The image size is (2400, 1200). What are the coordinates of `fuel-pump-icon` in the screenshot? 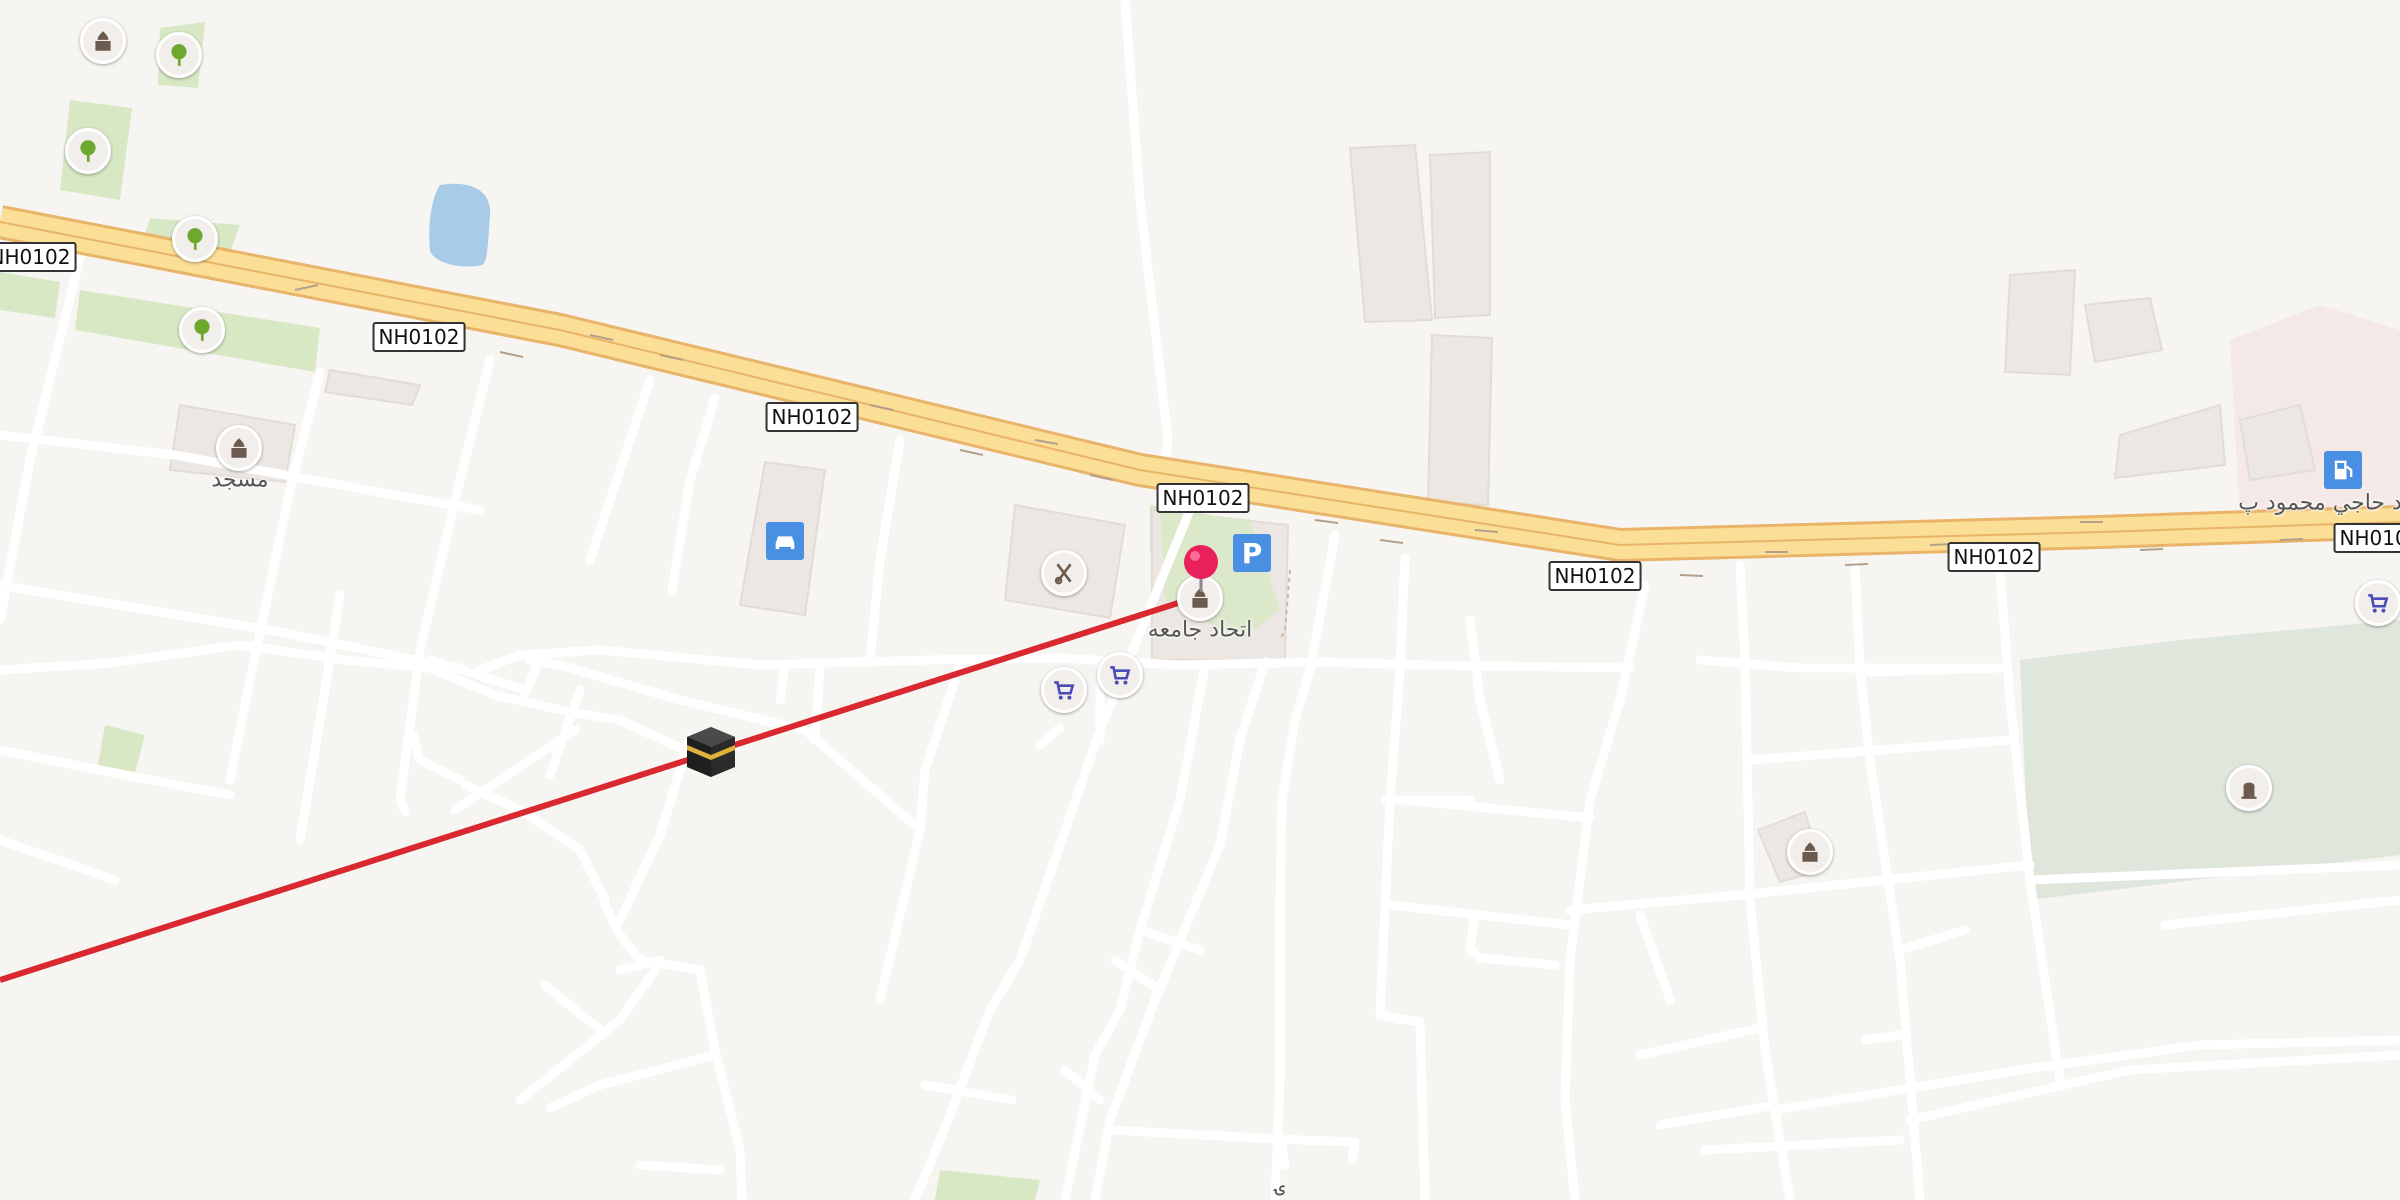 It's located at (2343, 470).